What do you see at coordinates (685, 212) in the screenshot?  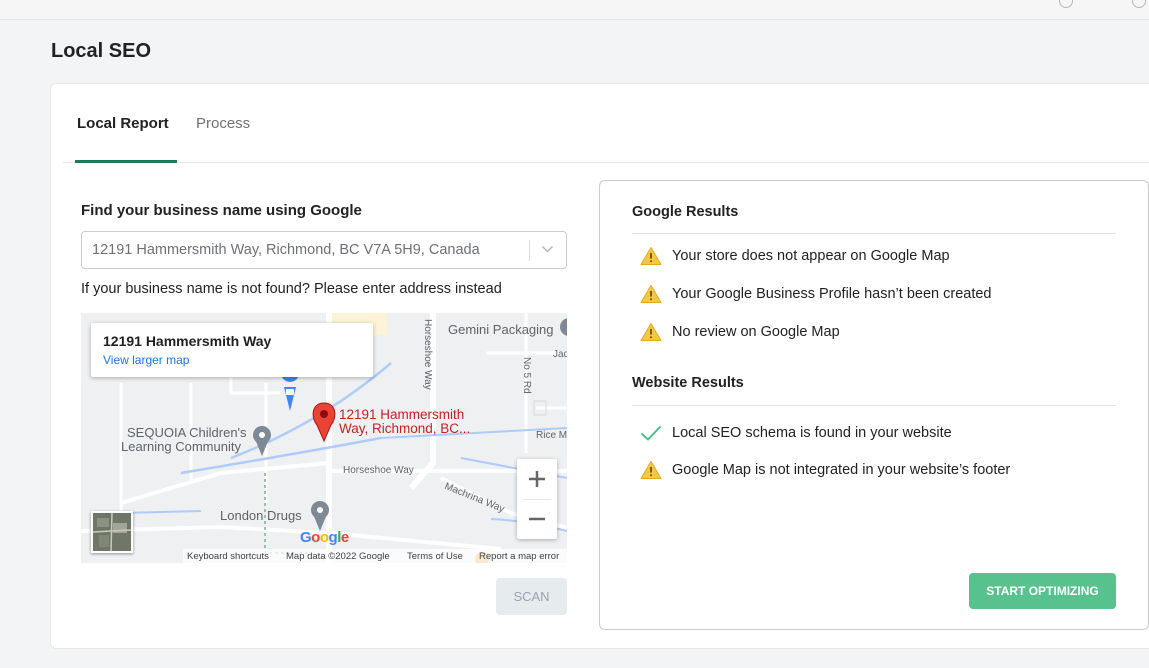 I see `google-results-title: Google Results` at bounding box center [685, 212].